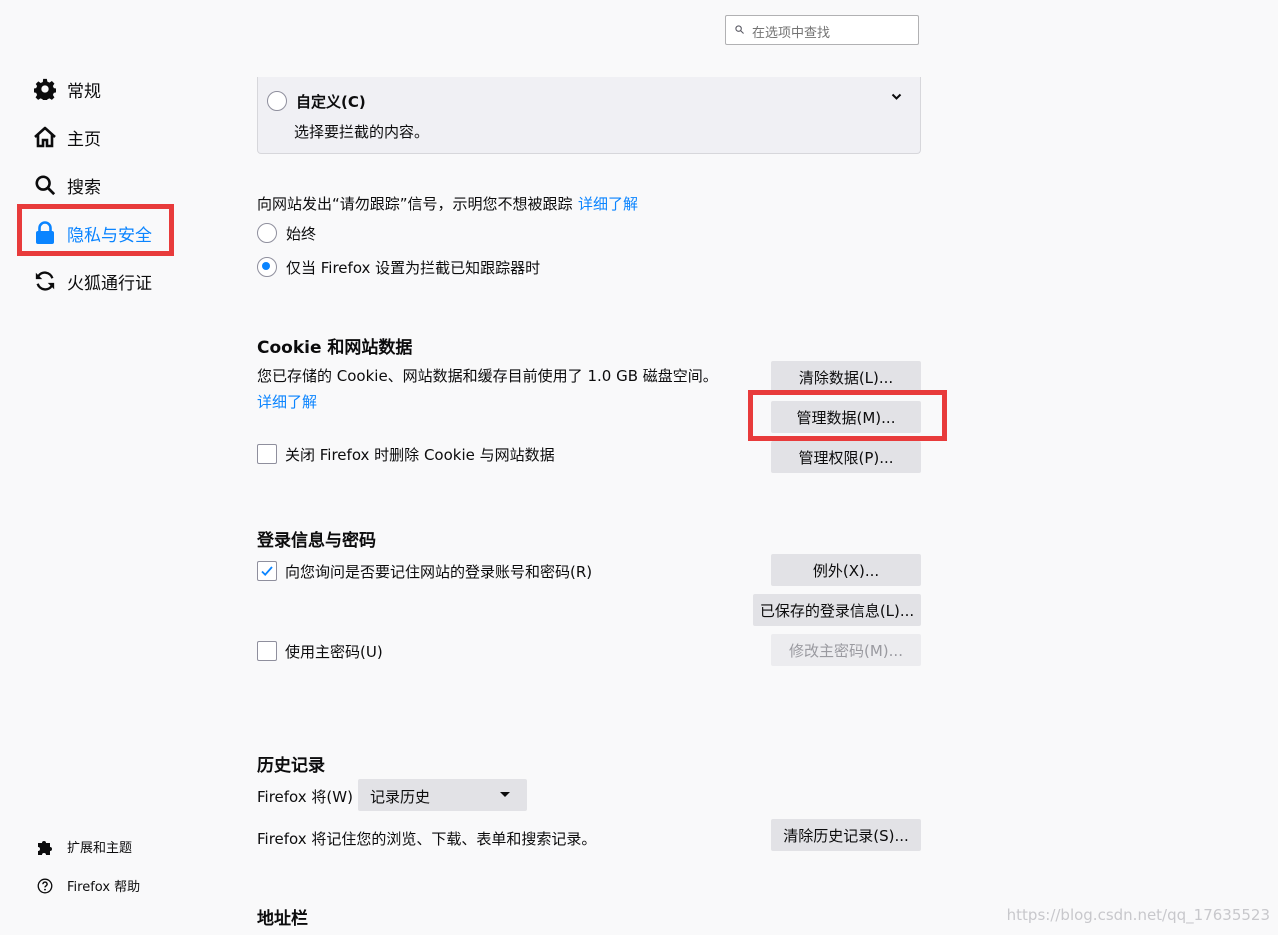 The image size is (1278, 935). Describe the element at coordinates (267, 233) in the screenshot. I see `dnt-always-radio` at that location.